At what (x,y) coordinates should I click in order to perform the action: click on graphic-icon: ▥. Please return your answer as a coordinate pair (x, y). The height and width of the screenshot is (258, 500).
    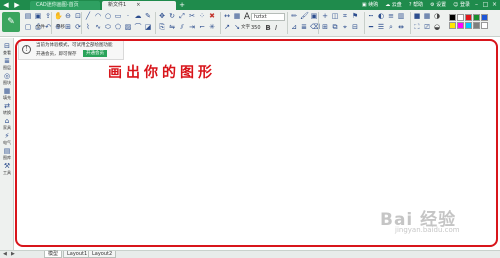
    Looking at the image, I should click on (401, 16).